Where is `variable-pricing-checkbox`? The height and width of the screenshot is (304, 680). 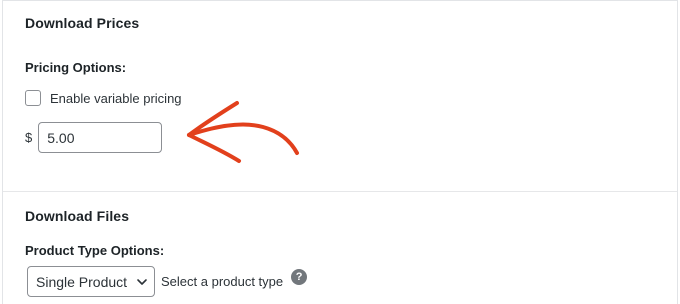 variable-pricing-checkbox is located at coordinates (33, 98).